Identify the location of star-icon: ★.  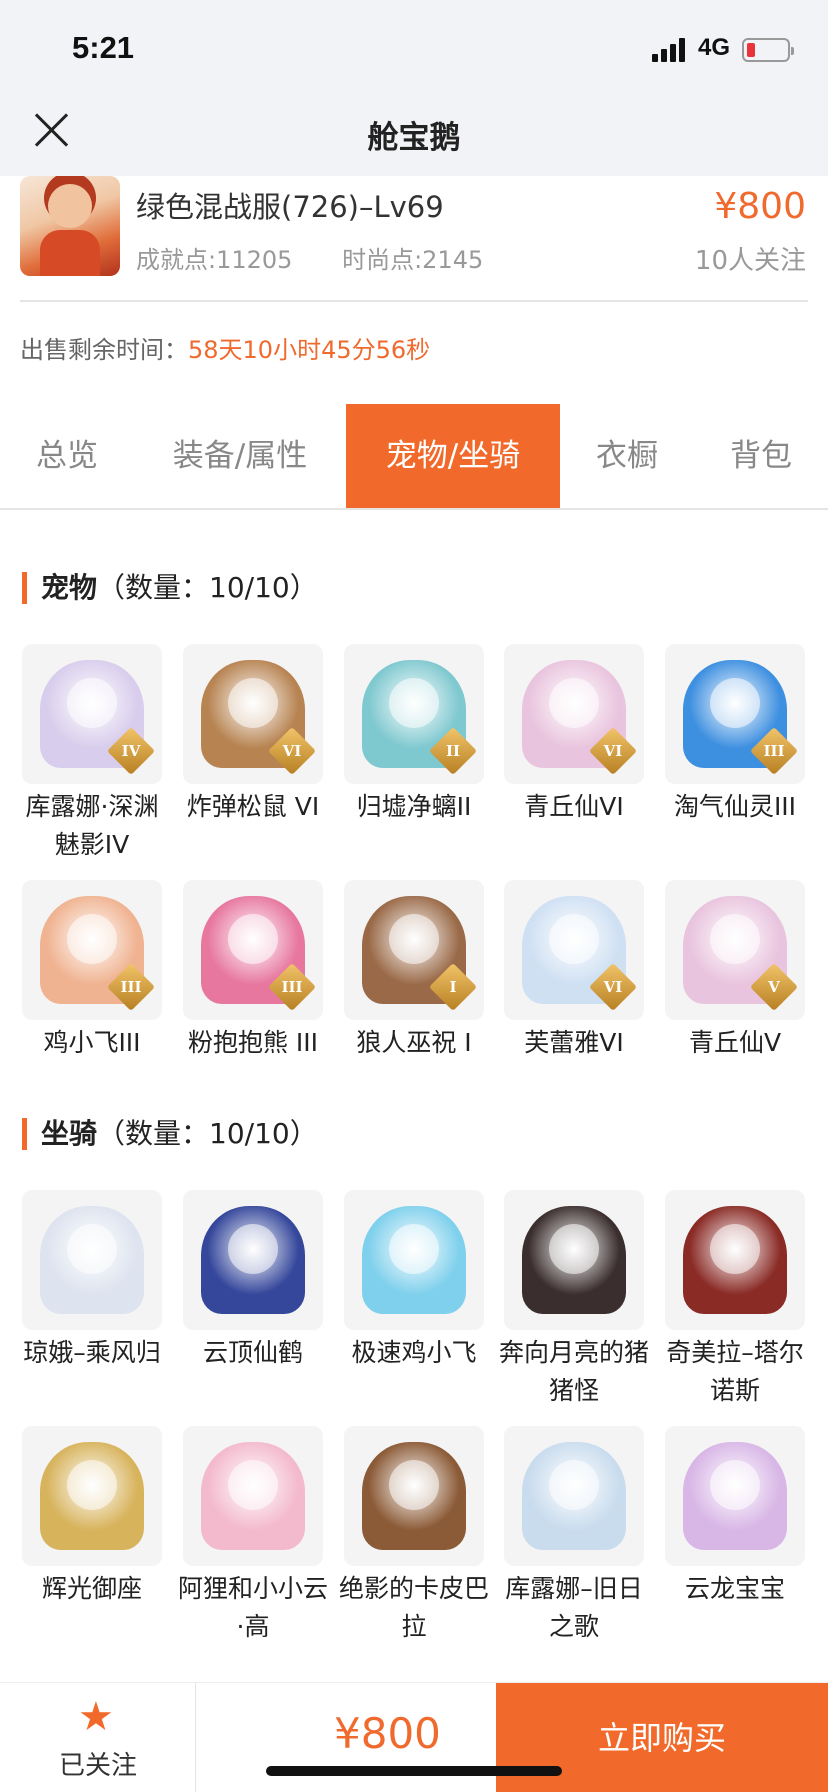
(96, 1717).